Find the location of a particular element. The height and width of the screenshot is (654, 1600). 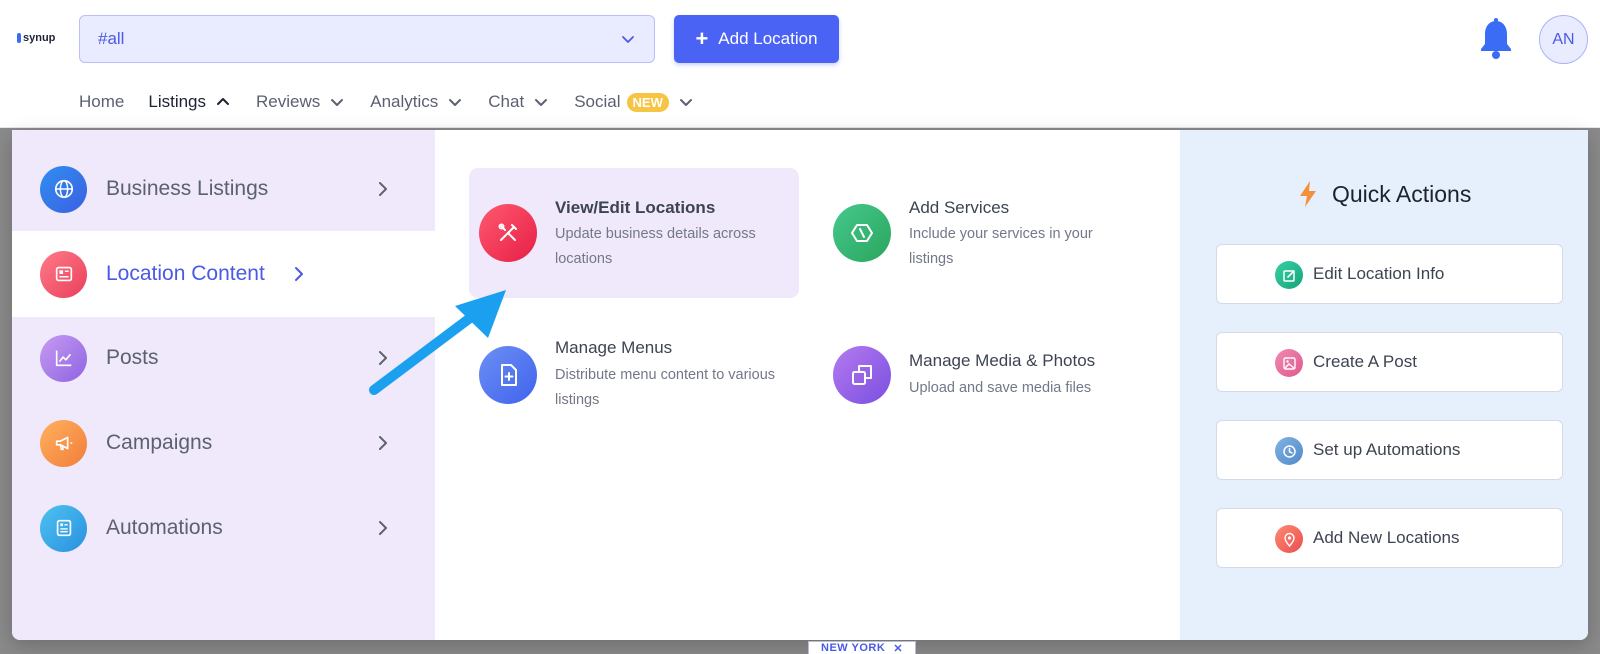

logo-text: synup is located at coordinates (39, 38).